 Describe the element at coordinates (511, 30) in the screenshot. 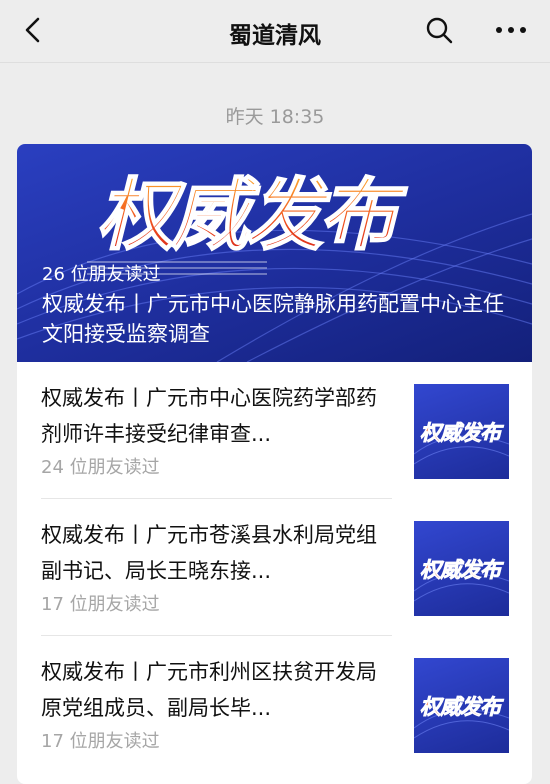

I see `more-dots-icon` at that location.